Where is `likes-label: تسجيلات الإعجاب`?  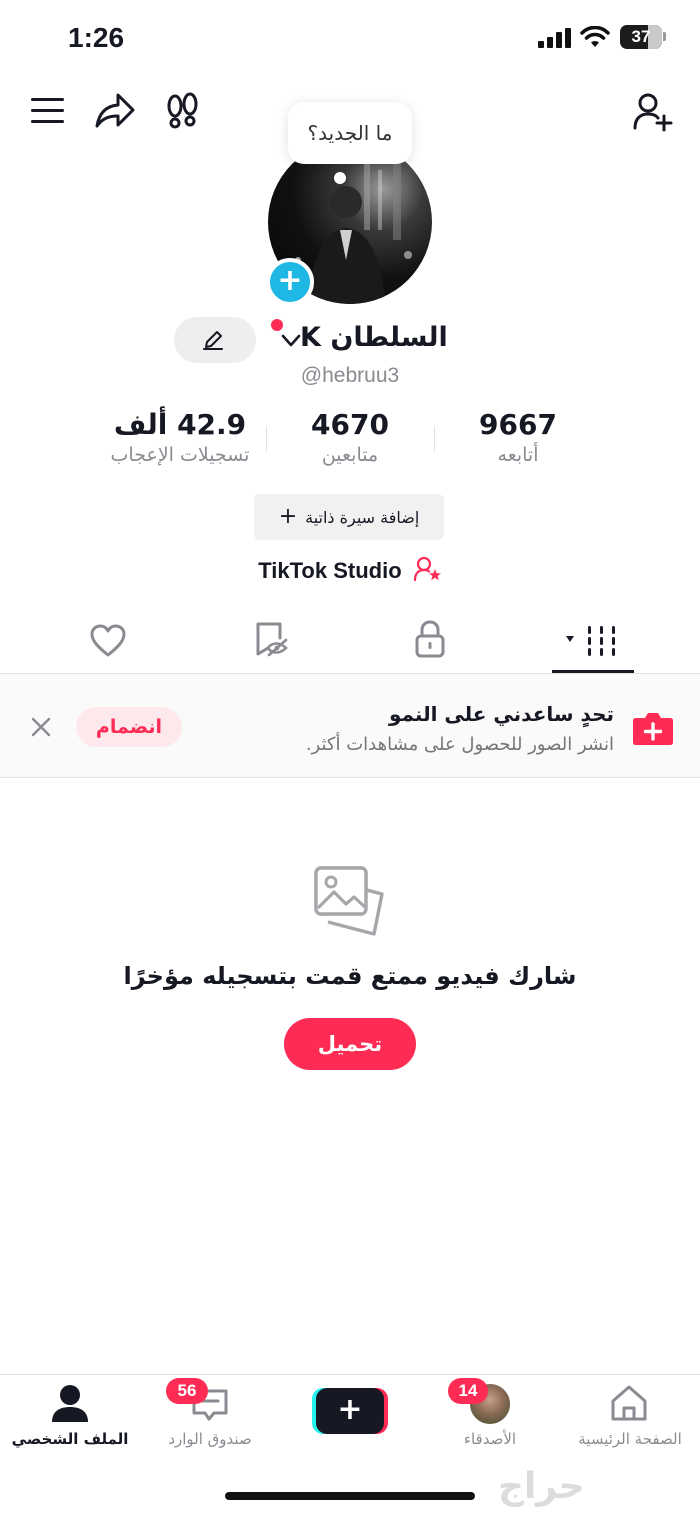 likes-label: تسجيلات الإعجاب is located at coordinates (180, 455).